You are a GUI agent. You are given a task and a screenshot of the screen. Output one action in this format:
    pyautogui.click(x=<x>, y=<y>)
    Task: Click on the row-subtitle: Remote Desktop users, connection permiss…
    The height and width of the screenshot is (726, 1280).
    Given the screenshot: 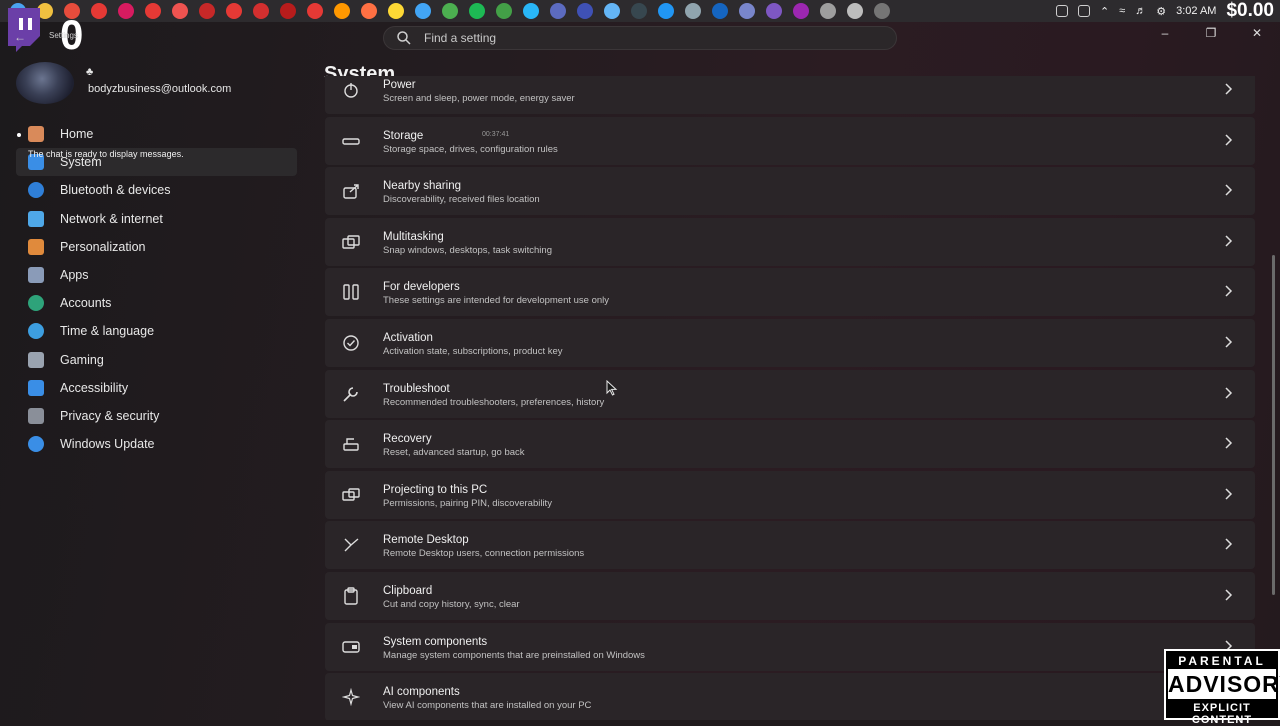 What is the action you would take?
    pyautogui.click(x=484, y=554)
    